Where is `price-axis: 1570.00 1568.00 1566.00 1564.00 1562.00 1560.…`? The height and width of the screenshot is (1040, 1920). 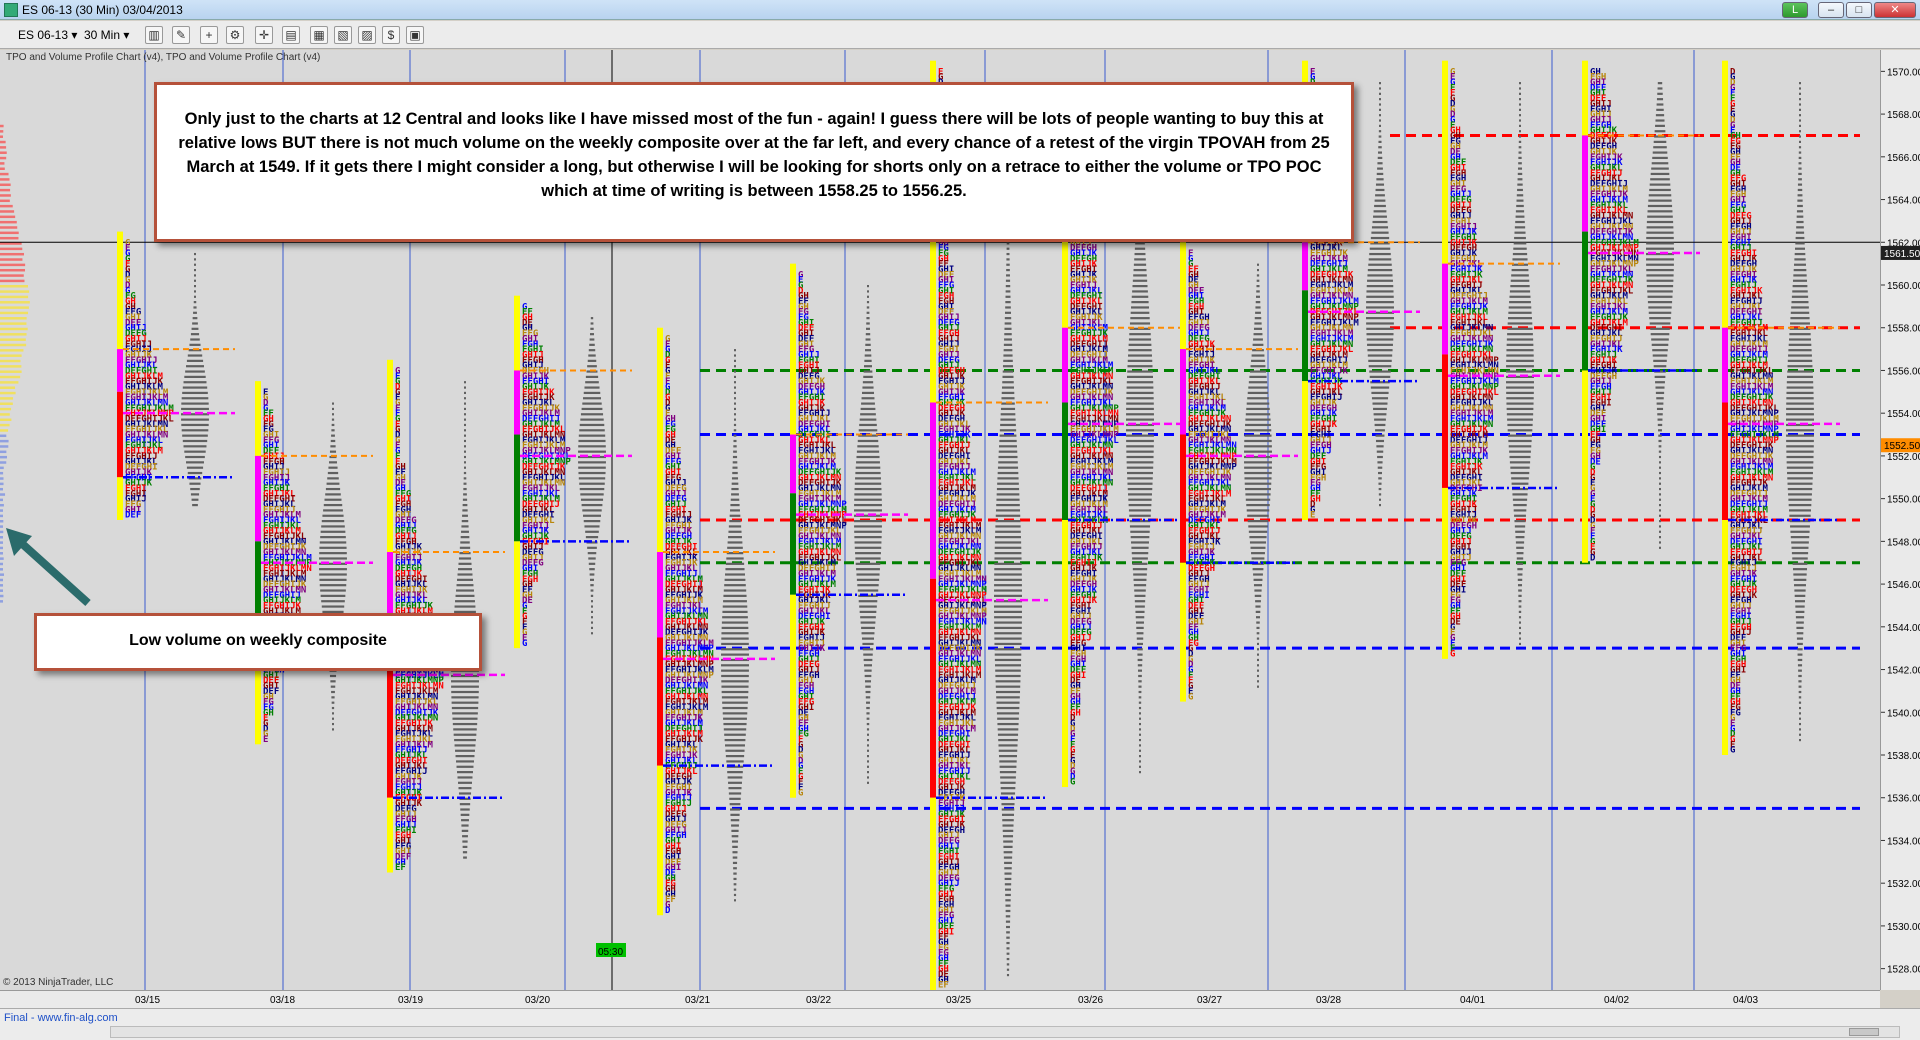
price-axis: 1570.00 1568.00 1566.00 1564.00 1562.00 1560.… is located at coordinates (1900, 520).